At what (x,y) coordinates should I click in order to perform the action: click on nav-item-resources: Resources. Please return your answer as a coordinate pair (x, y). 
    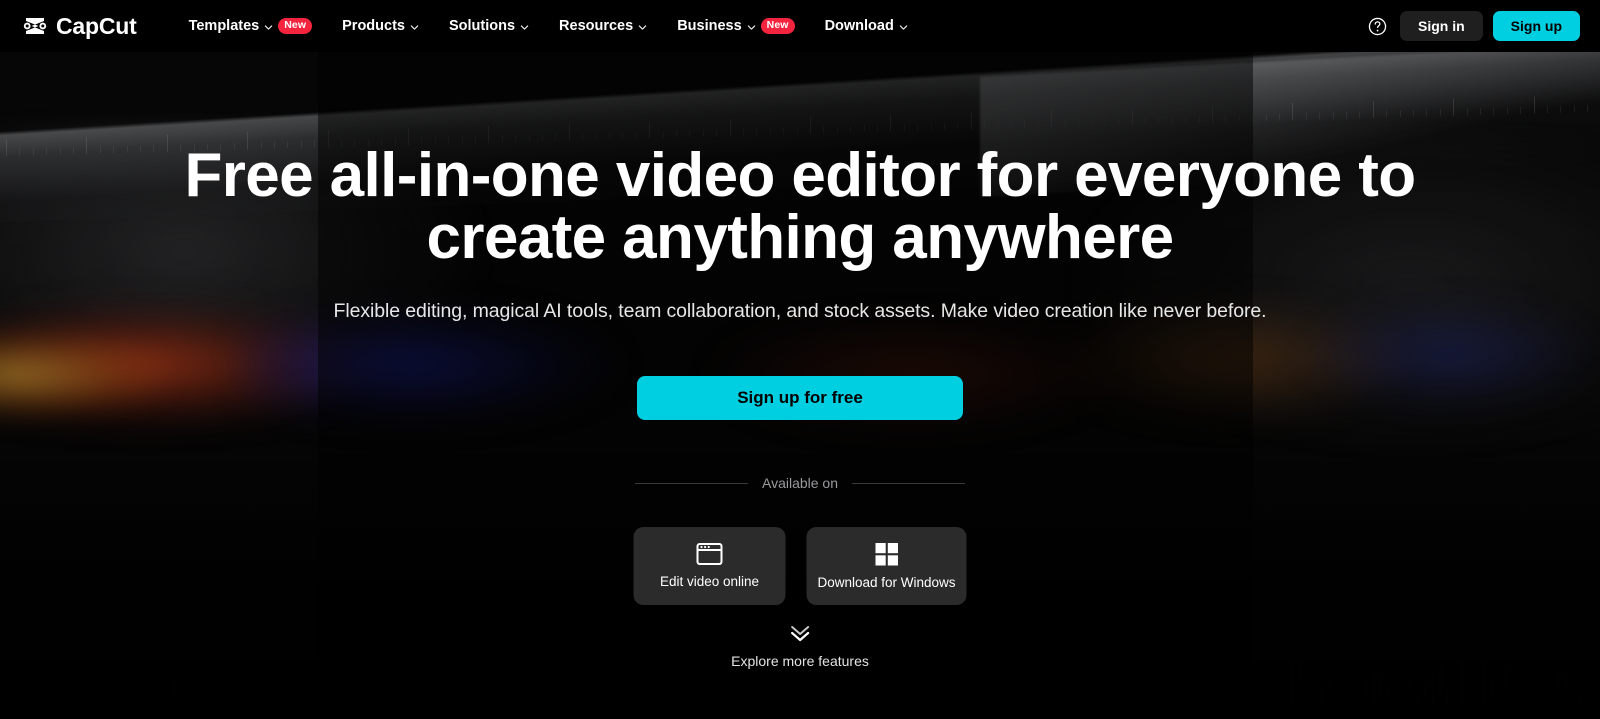
    Looking at the image, I should click on (603, 26).